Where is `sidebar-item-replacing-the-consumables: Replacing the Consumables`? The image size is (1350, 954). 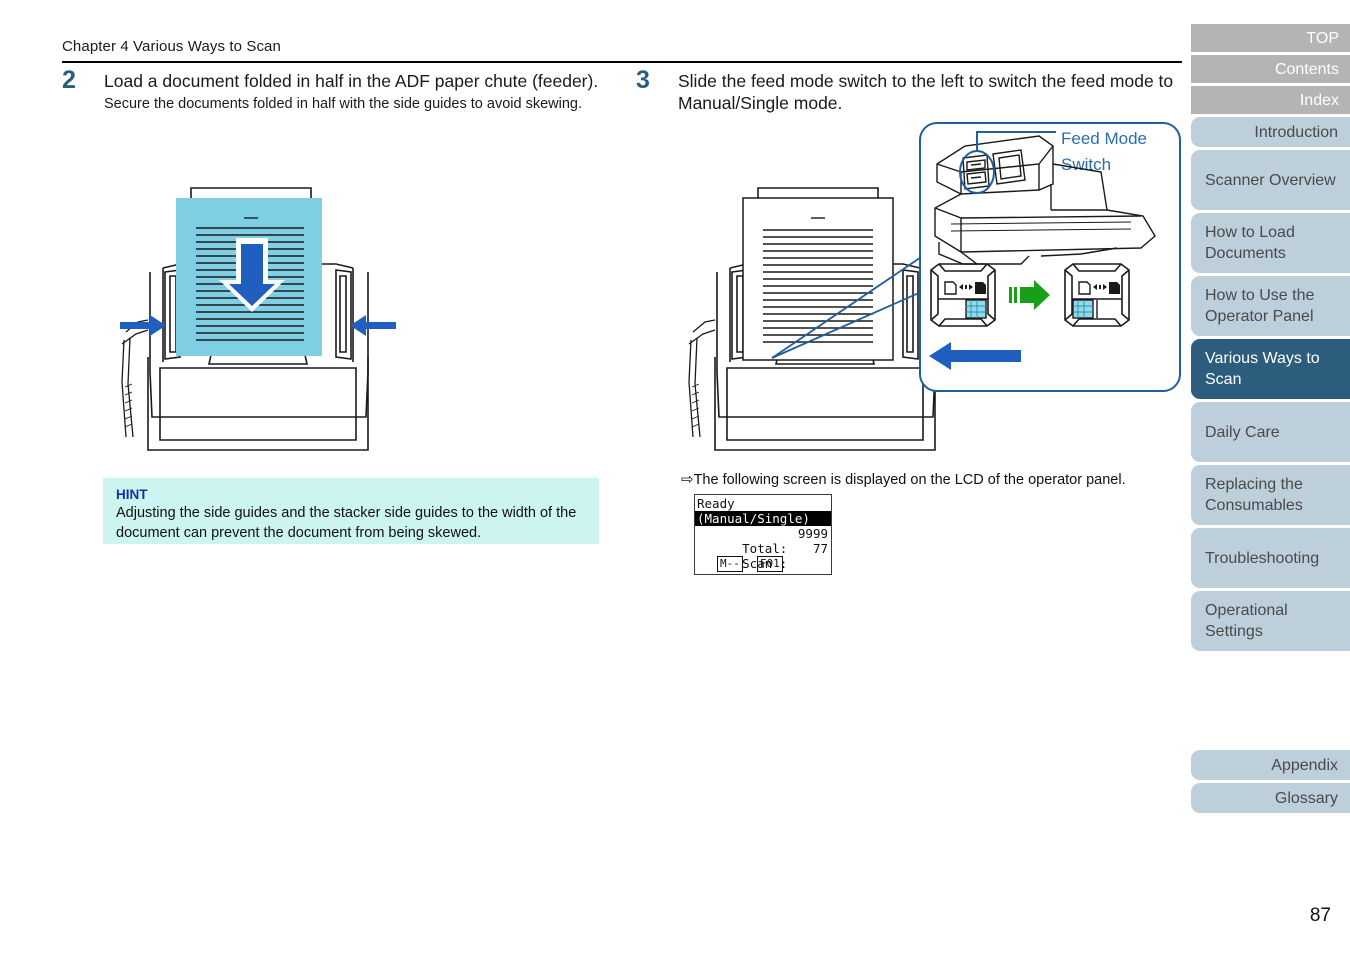 sidebar-item-replacing-the-consumables: Replacing the Consumables is located at coordinates (1270, 495).